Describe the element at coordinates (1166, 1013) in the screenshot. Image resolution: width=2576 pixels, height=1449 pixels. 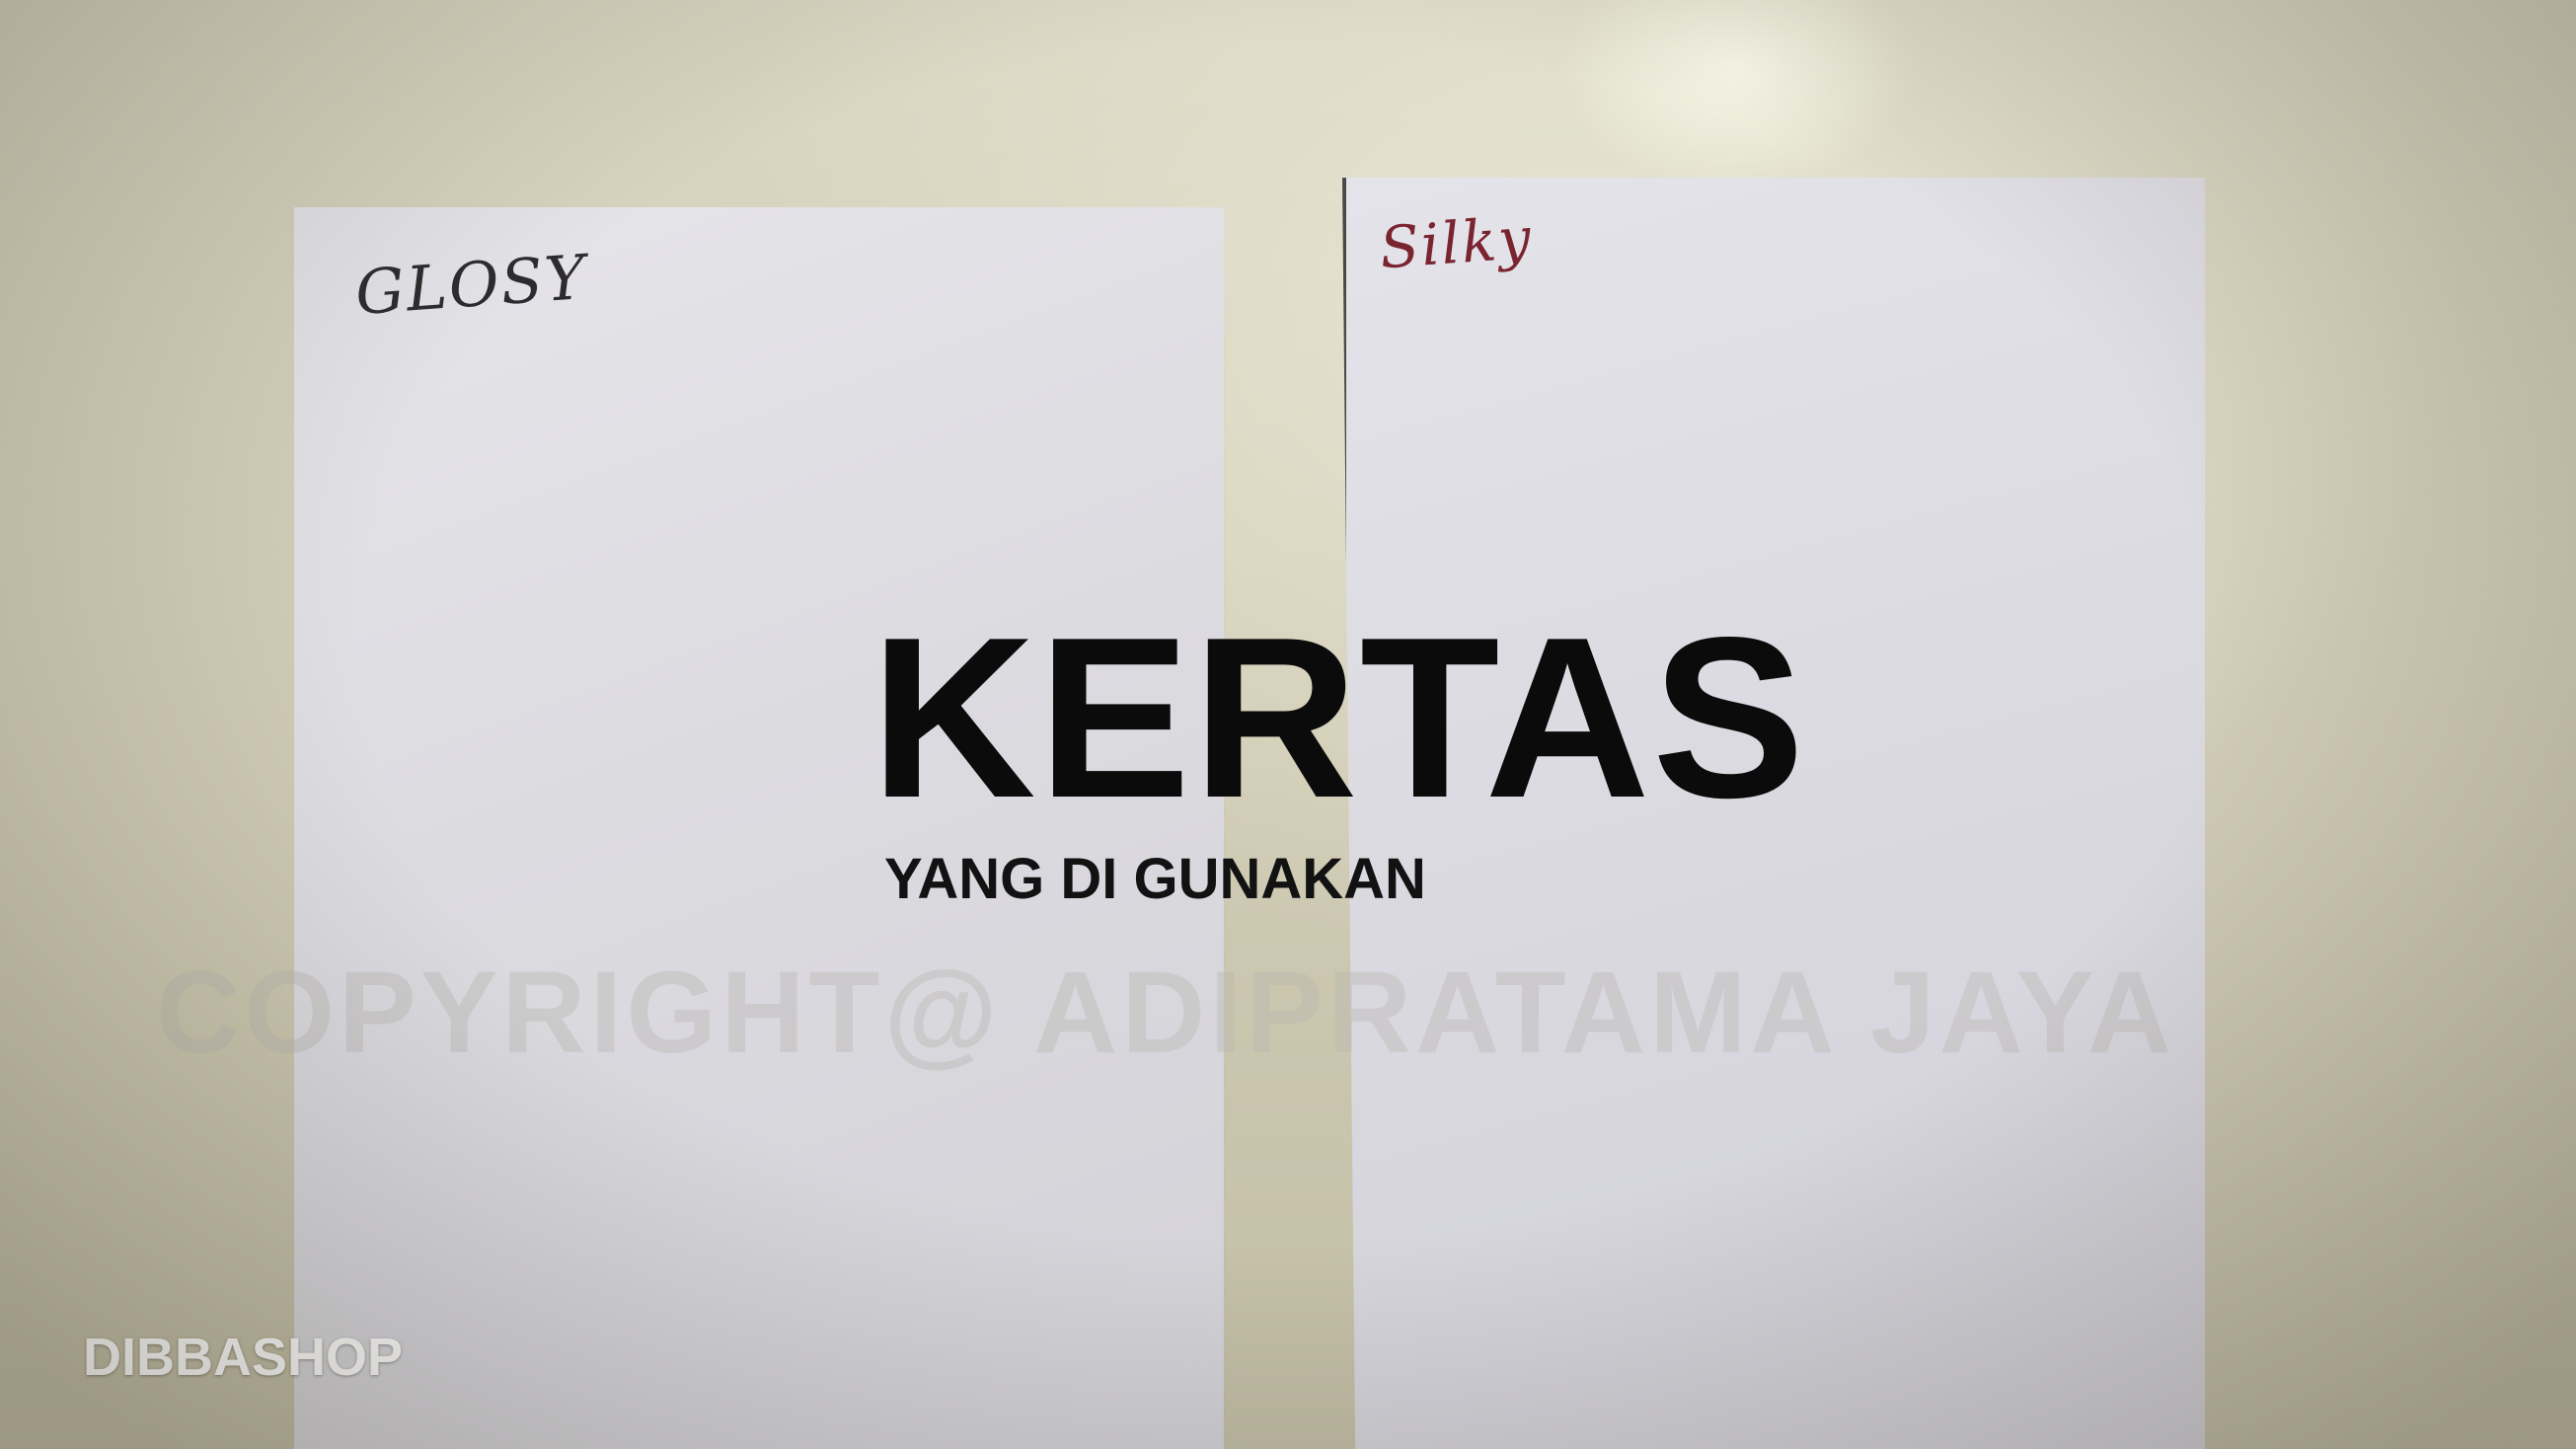
I see `copyright-watermark: COPYRIGHT@ ADIPRATAMA JAYA` at that location.